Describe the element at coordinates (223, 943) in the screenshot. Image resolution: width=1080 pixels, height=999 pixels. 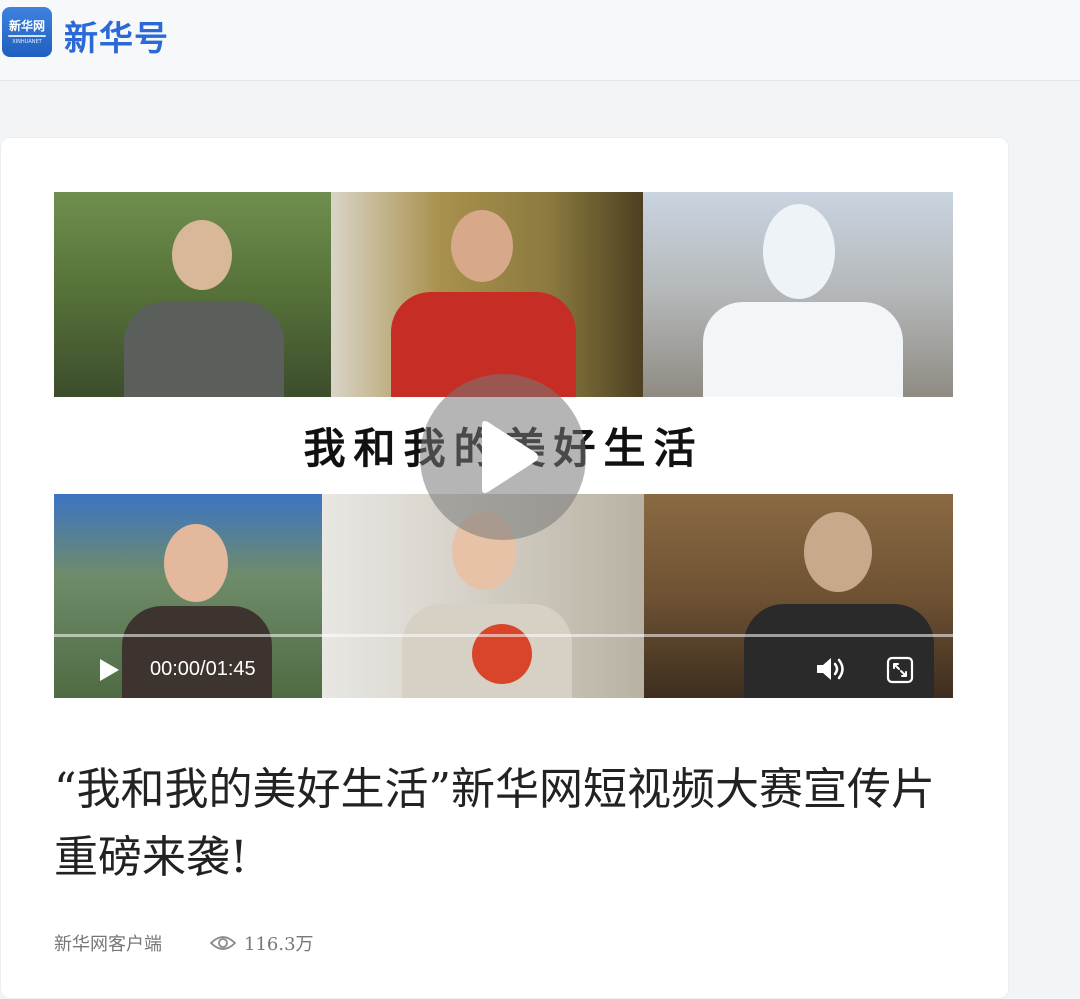
I see `eye-icon` at that location.